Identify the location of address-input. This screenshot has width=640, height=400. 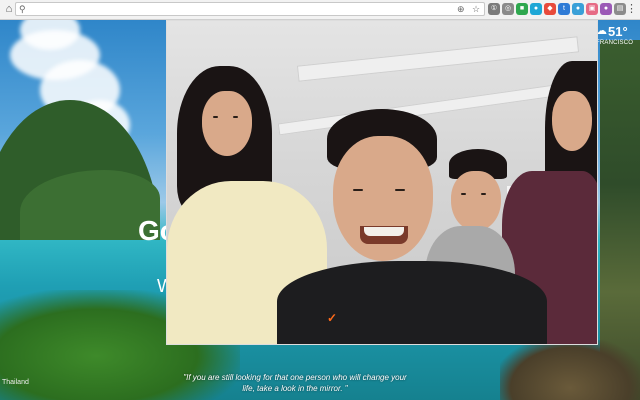
(247, 10).